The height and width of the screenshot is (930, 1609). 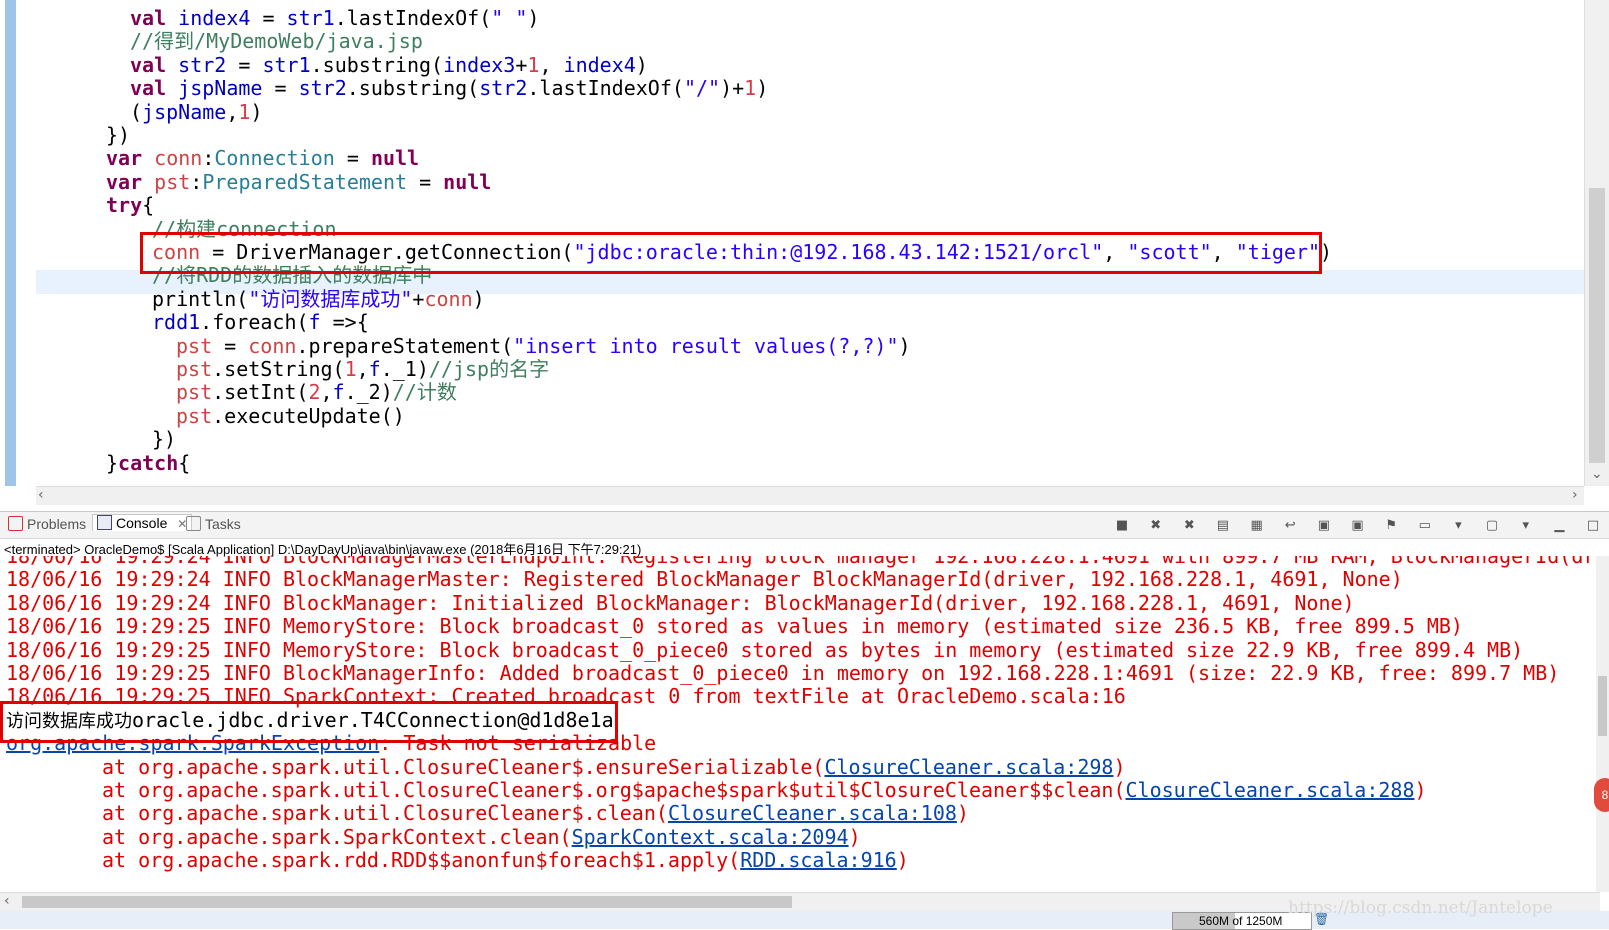 What do you see at coordinates (194, 345) in the screenshot?
I see `code-token: pst` at bounding box center [194, 345].